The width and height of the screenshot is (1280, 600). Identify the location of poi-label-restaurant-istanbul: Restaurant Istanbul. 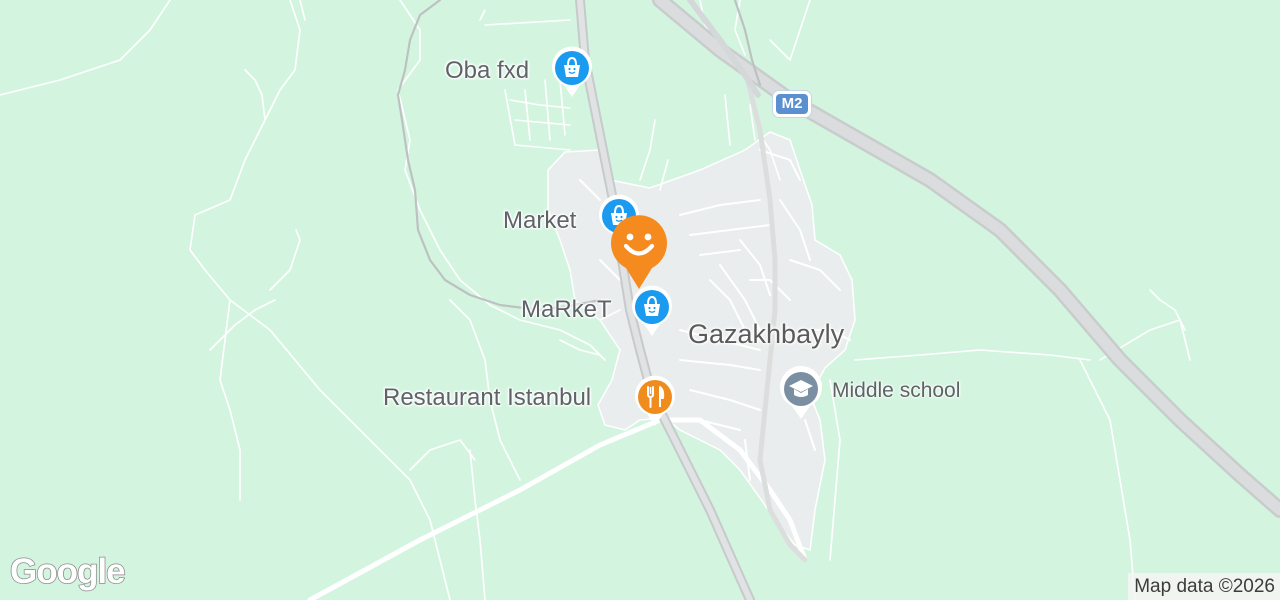
(487, 398).